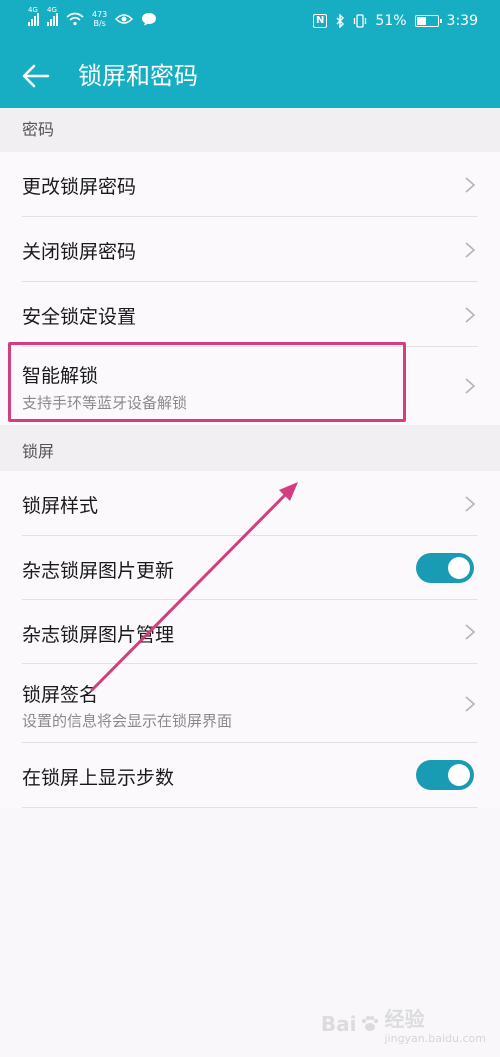 The image size is (500, 1057). What do you see at coordinates (370, 1023) in the screenshot?
I see `paw-icon` at bounding box center [370, 1023].